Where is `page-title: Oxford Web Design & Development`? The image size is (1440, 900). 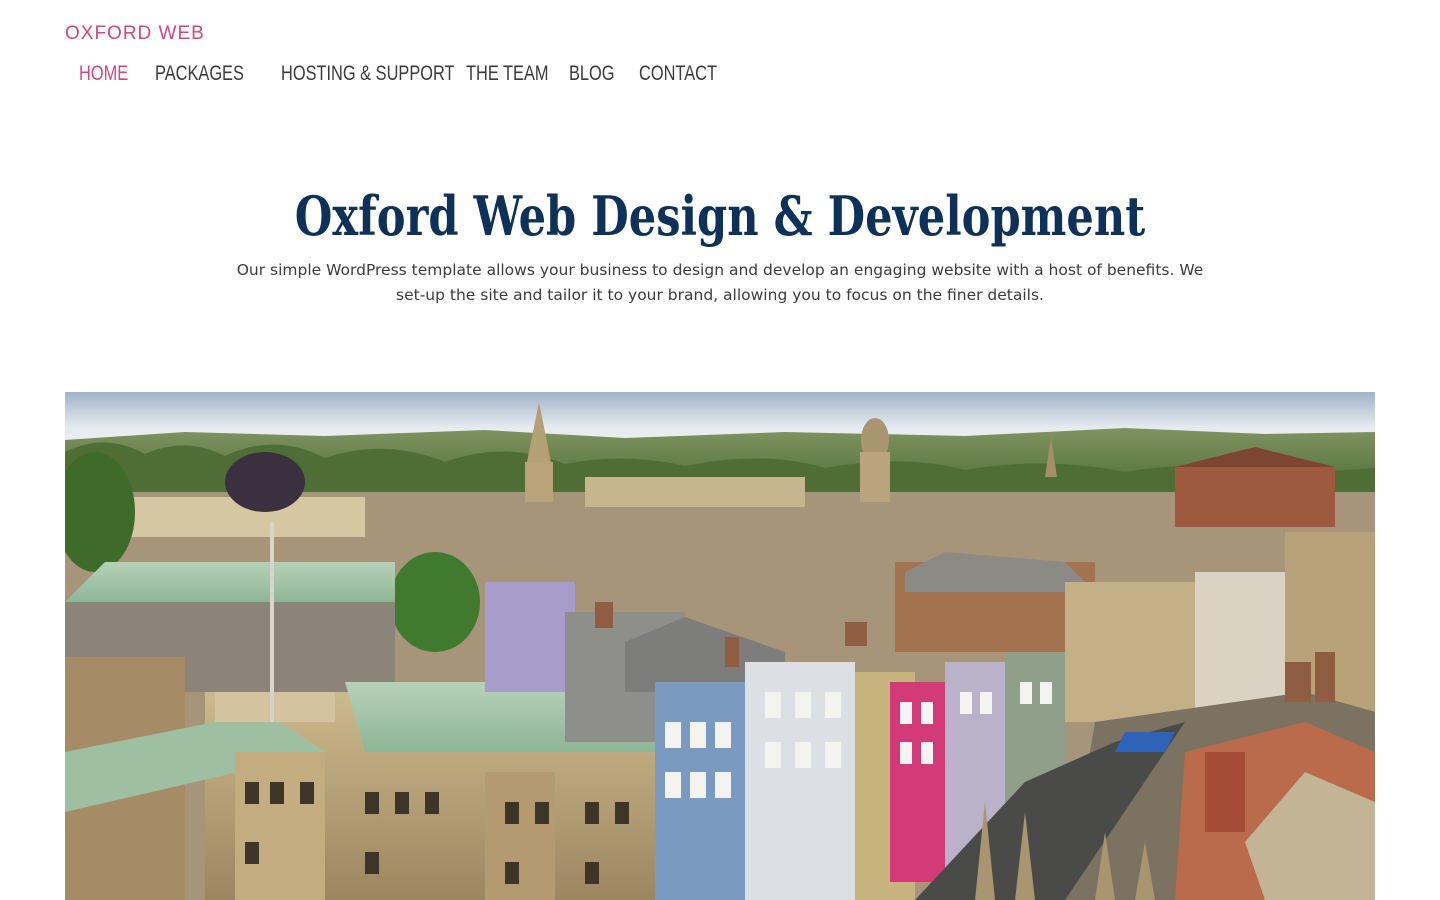 page-title: Oxford Web Design & Development is located at coordinates (720, 216).